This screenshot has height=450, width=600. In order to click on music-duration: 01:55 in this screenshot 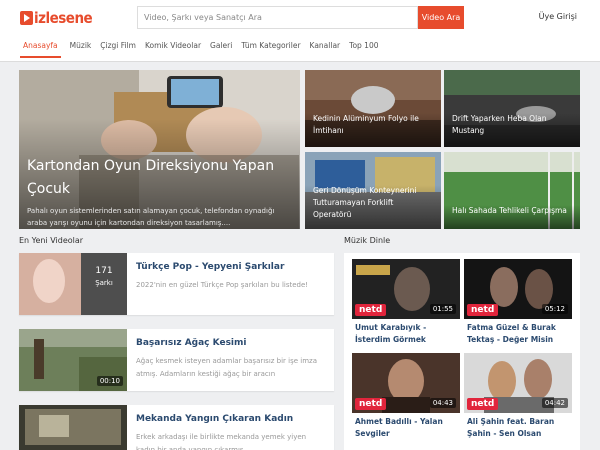, I will do `click(442, 309)`.